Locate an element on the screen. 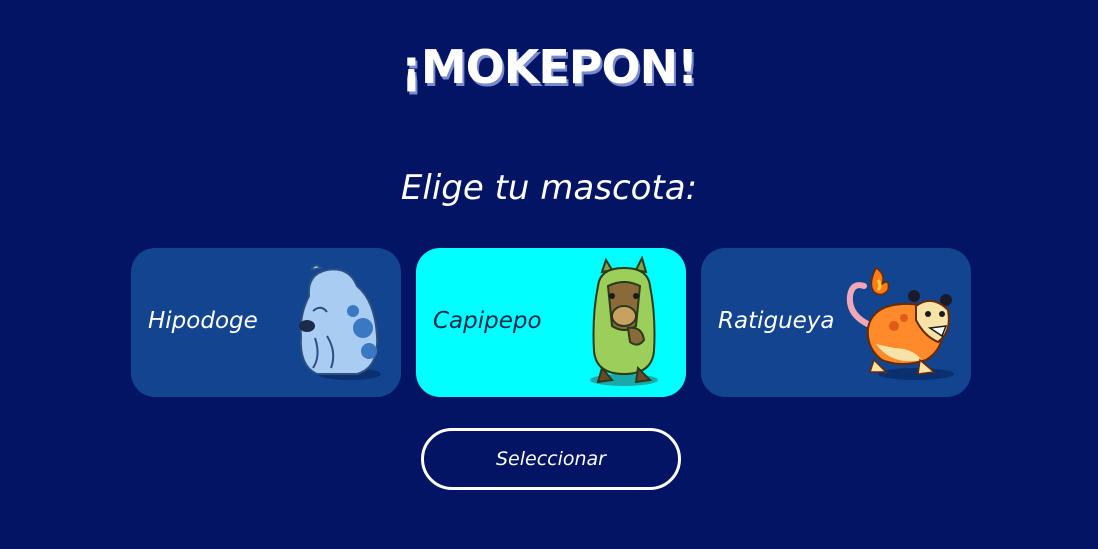 The width and height of the screenshot is (1098, 549). pet-card-capipepo: Capipepo is located at coordinates (551, 322).